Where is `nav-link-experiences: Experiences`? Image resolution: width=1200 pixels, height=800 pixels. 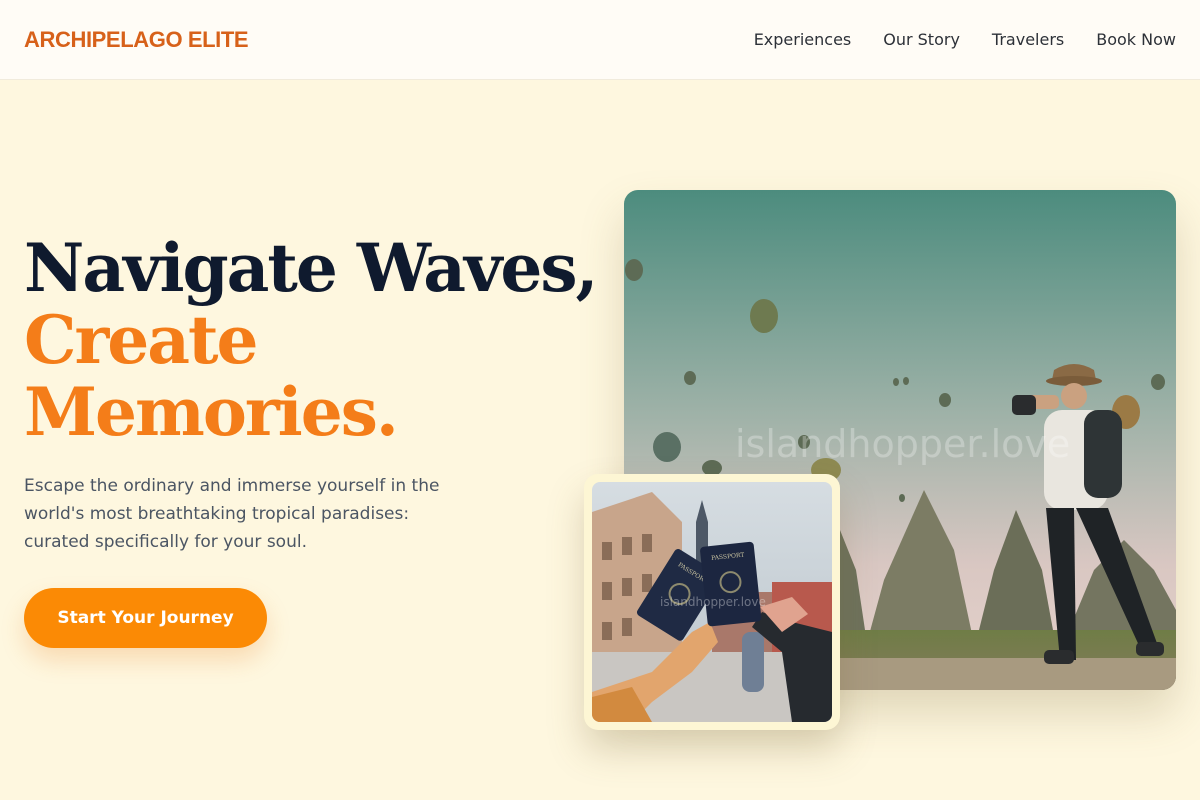 nav-link-experiences: Experiences is located at coordinates (803, 40).